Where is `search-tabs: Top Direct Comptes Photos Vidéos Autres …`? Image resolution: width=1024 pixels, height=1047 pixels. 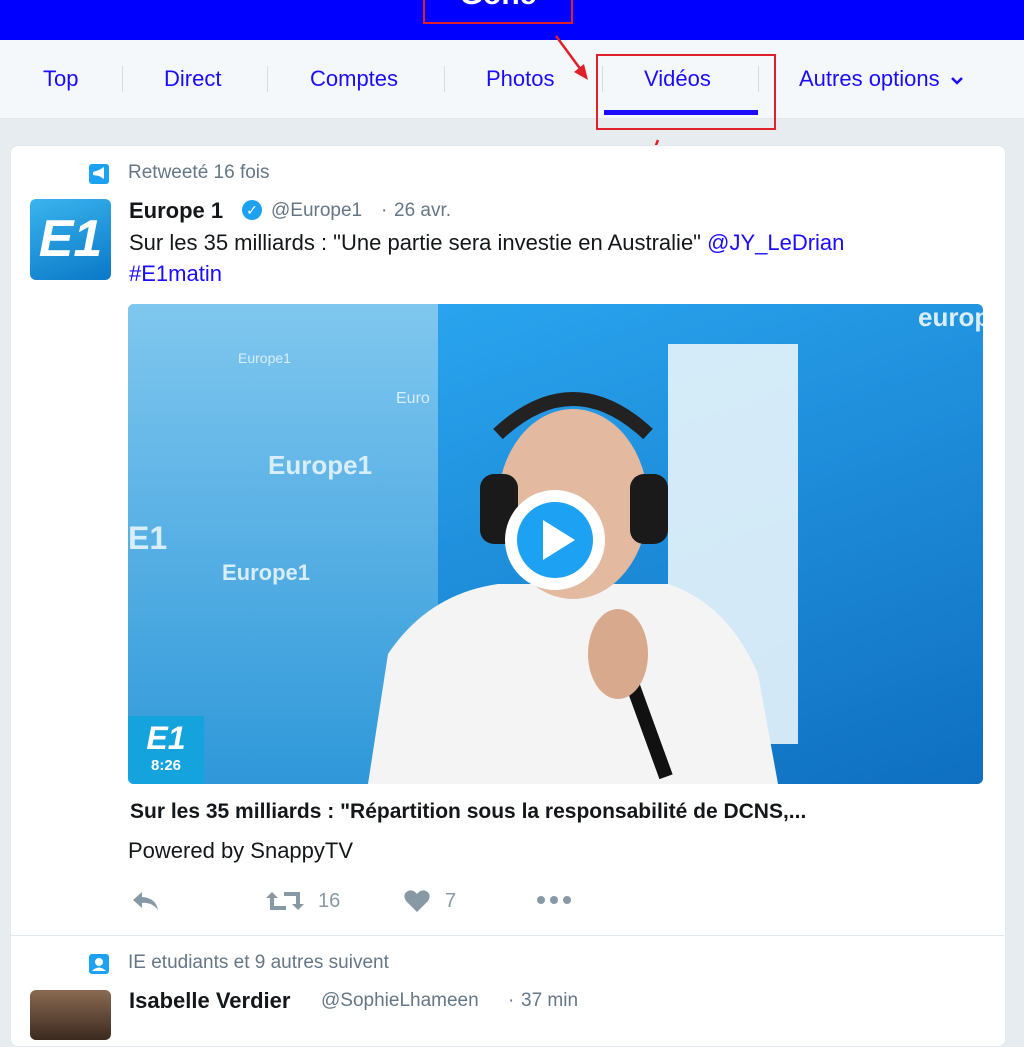 search-tabs: Top Direct Comptes Photos Vidéos Autres … is located at coordinates (512, 79).